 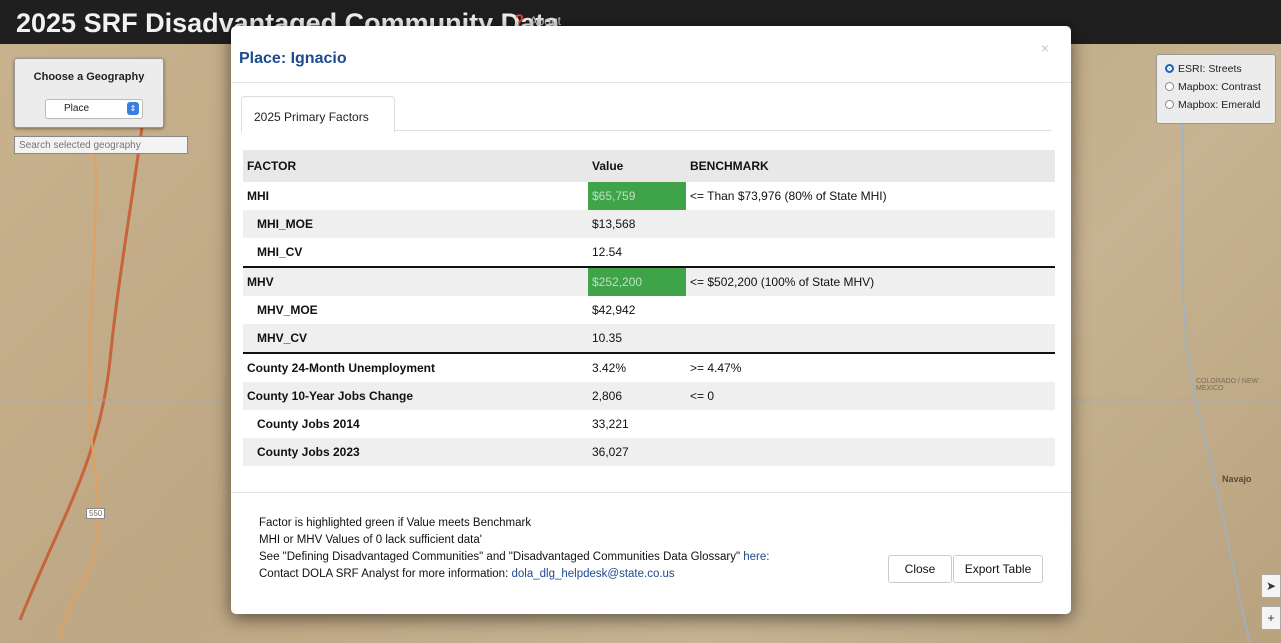 What do you see at coordinates (415, 424) in the screenshot?
I see `factor-cell: County Jobs 2014` at bounding box center [415, 424].